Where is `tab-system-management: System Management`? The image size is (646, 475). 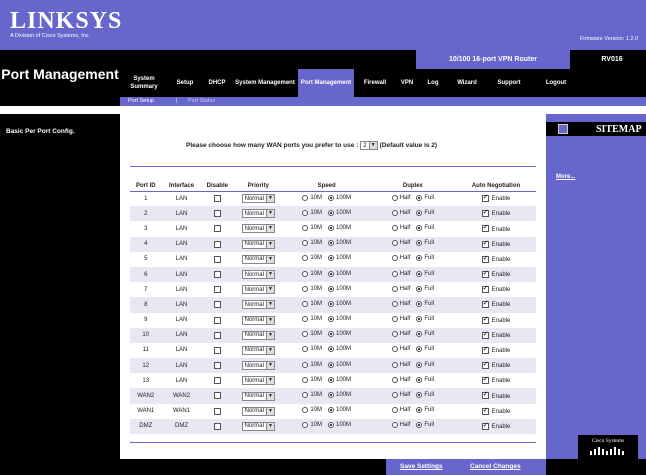 tab-system-management: System Management is located at coordinates (265, 83).